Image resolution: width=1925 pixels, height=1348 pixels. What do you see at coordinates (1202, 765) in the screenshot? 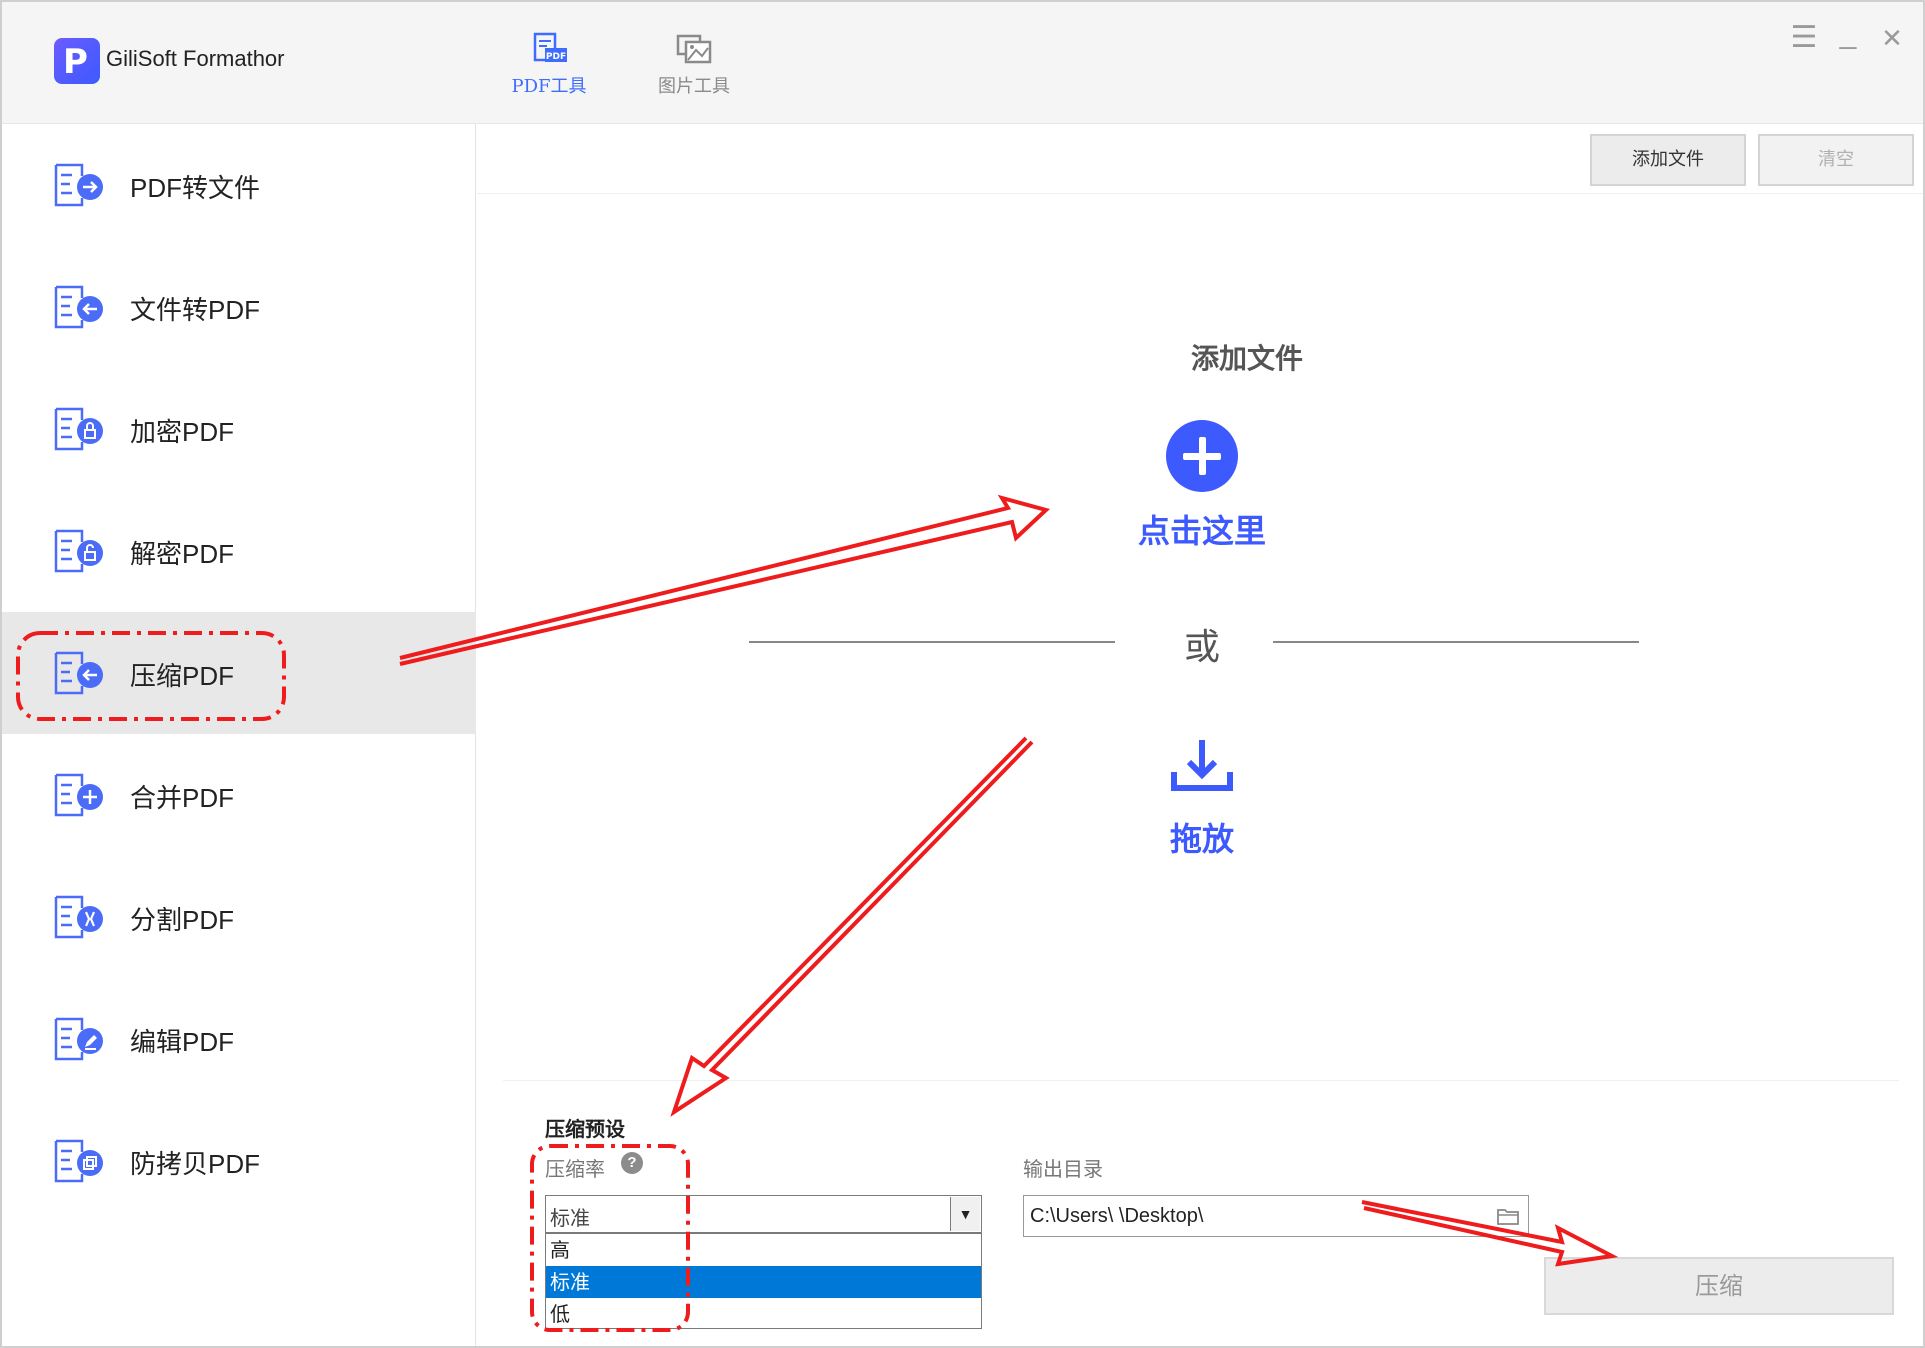
I see `download-drop-icon` at bounding box center [1202, 765].